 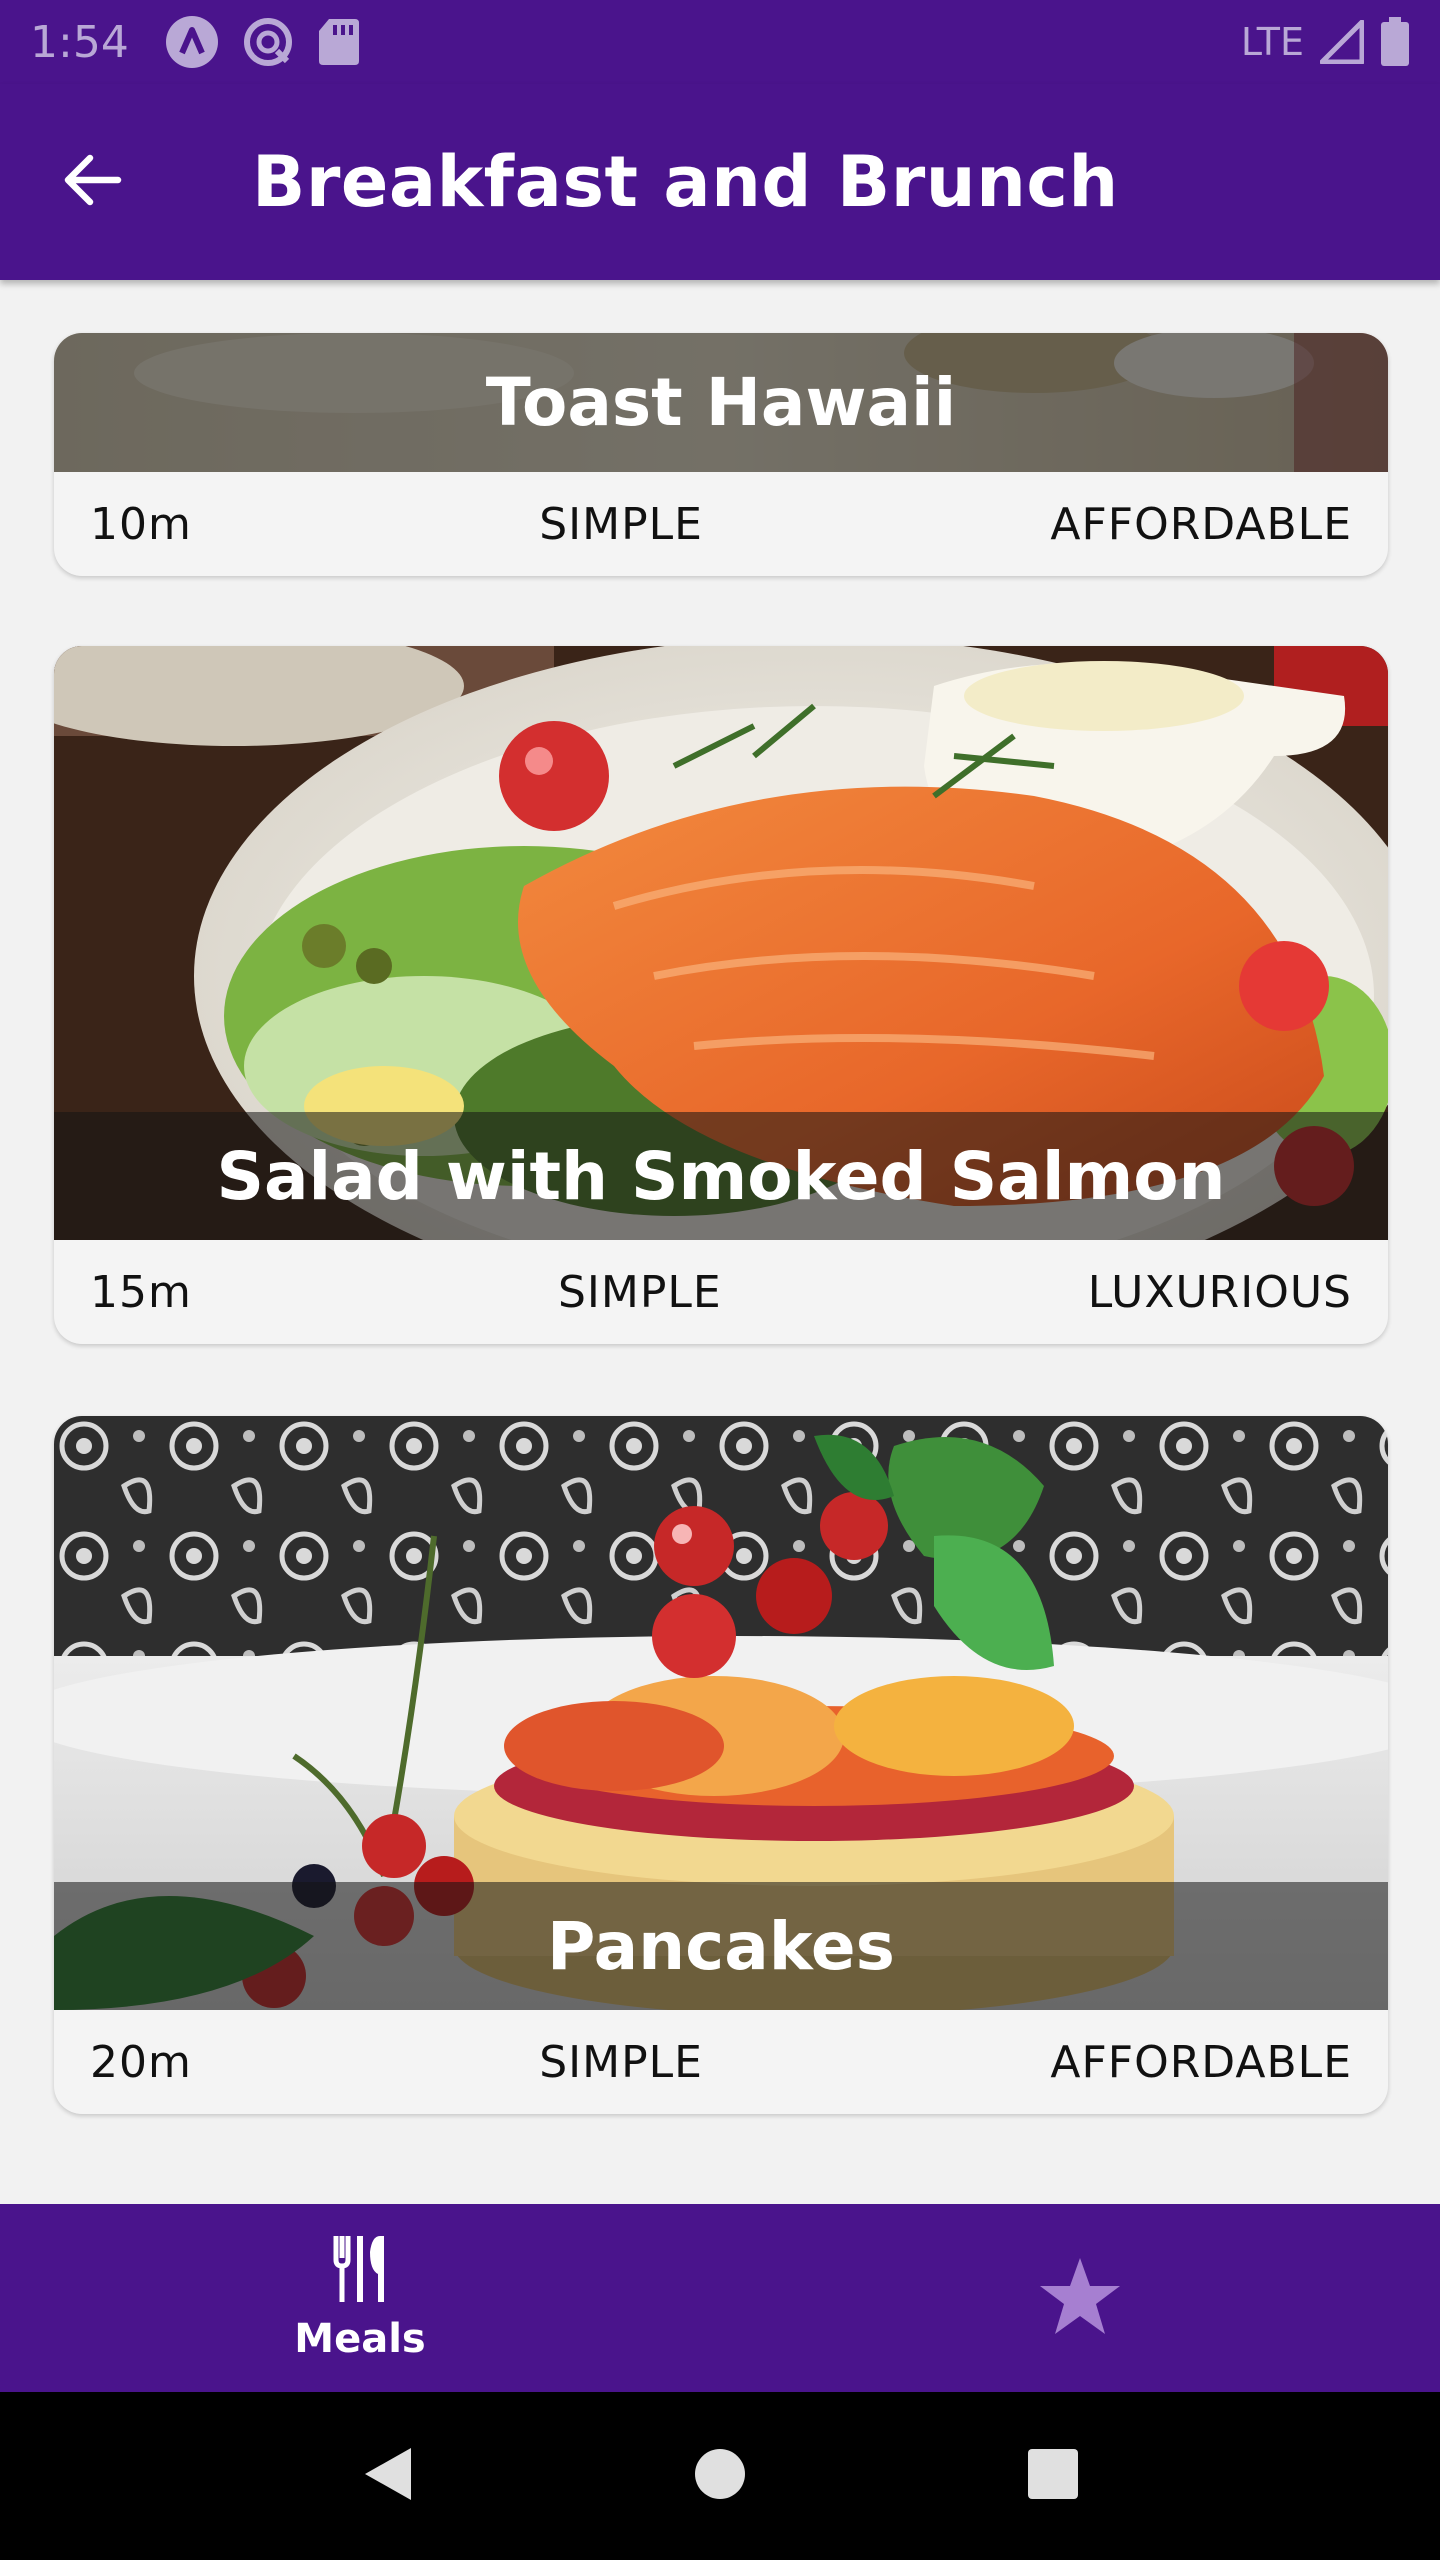 What do you see at coordinates (685, 182) in the screenshot?
I see `page-title: Breakfast and Brunch` at bounding box center [685, 182].